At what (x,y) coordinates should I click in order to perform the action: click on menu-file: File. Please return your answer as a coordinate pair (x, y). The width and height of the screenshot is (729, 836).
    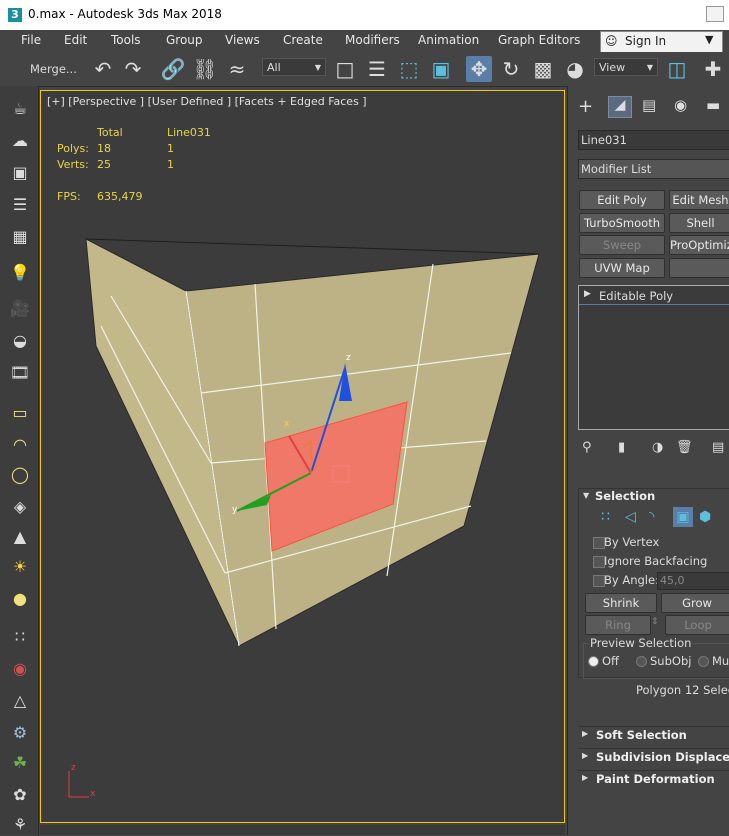
    Looking at the image, I should click on (31, 40).